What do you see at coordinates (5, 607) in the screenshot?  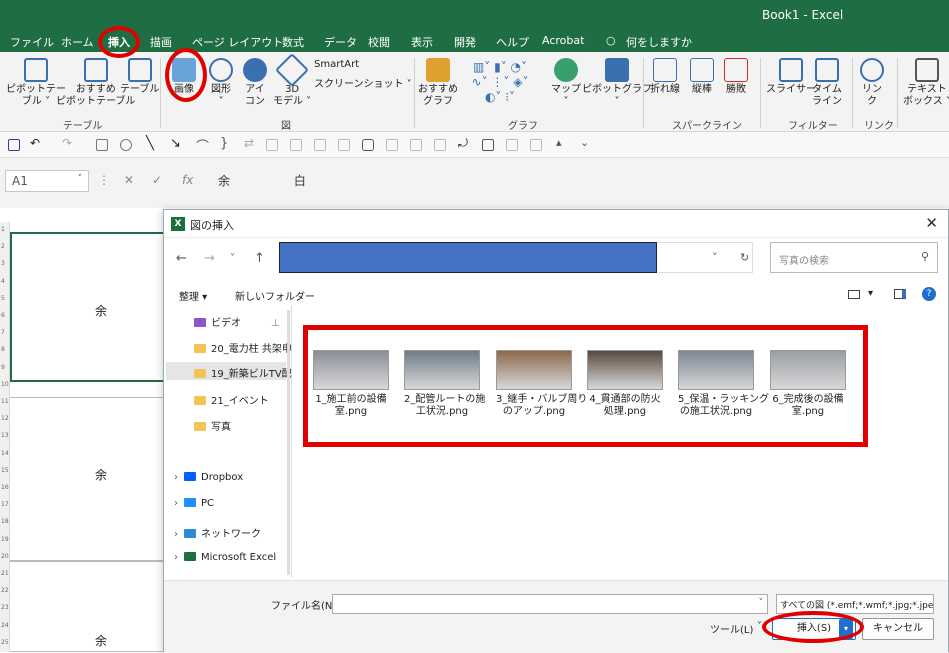 I see `row-number: 23` at bounding box center [5, 607].